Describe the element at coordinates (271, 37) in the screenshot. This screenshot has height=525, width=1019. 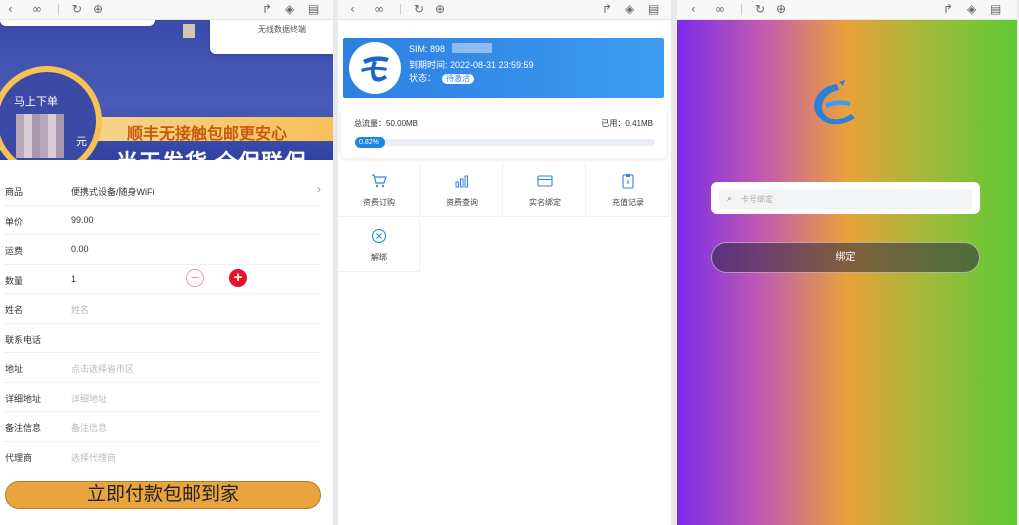
I see `device-card: 无线数据终端` at that location.